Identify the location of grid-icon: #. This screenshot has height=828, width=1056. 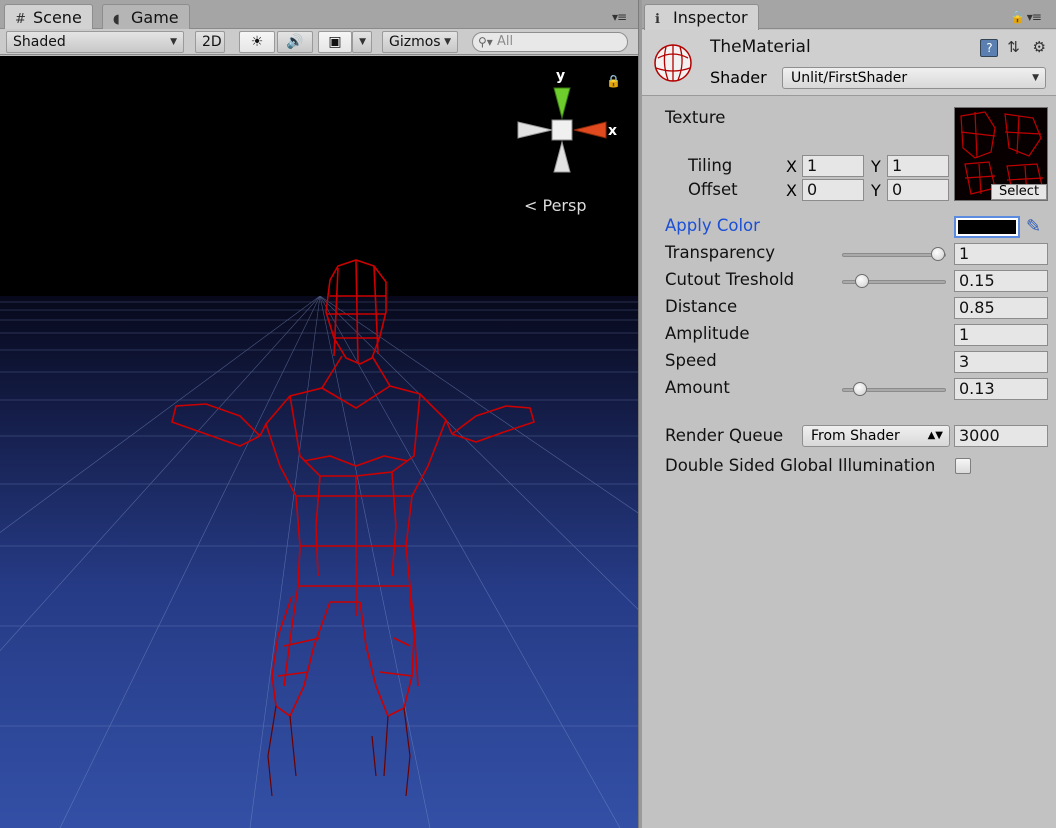
(20, 19).